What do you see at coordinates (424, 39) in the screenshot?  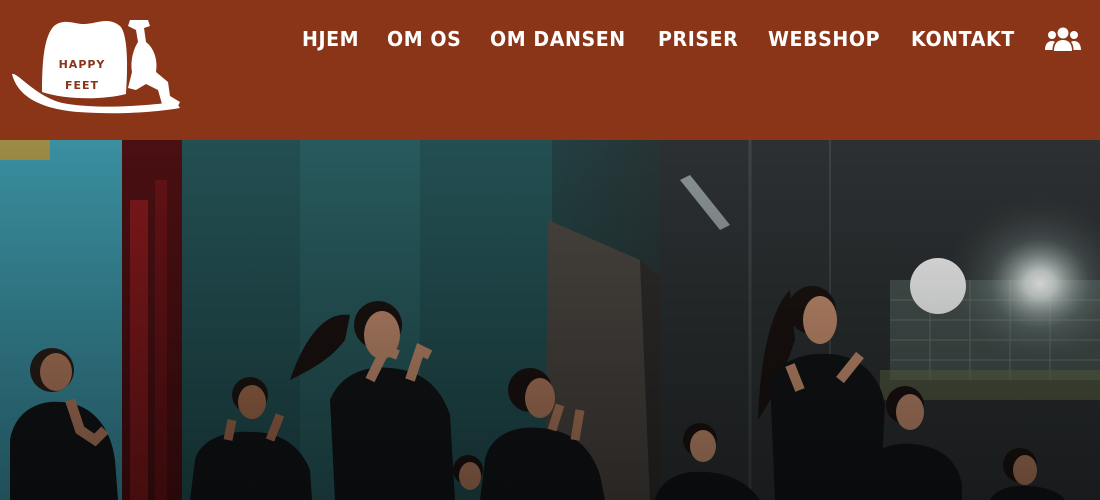 I see `nav-item-om-os: OM OS` at bounding box center [424, 39].